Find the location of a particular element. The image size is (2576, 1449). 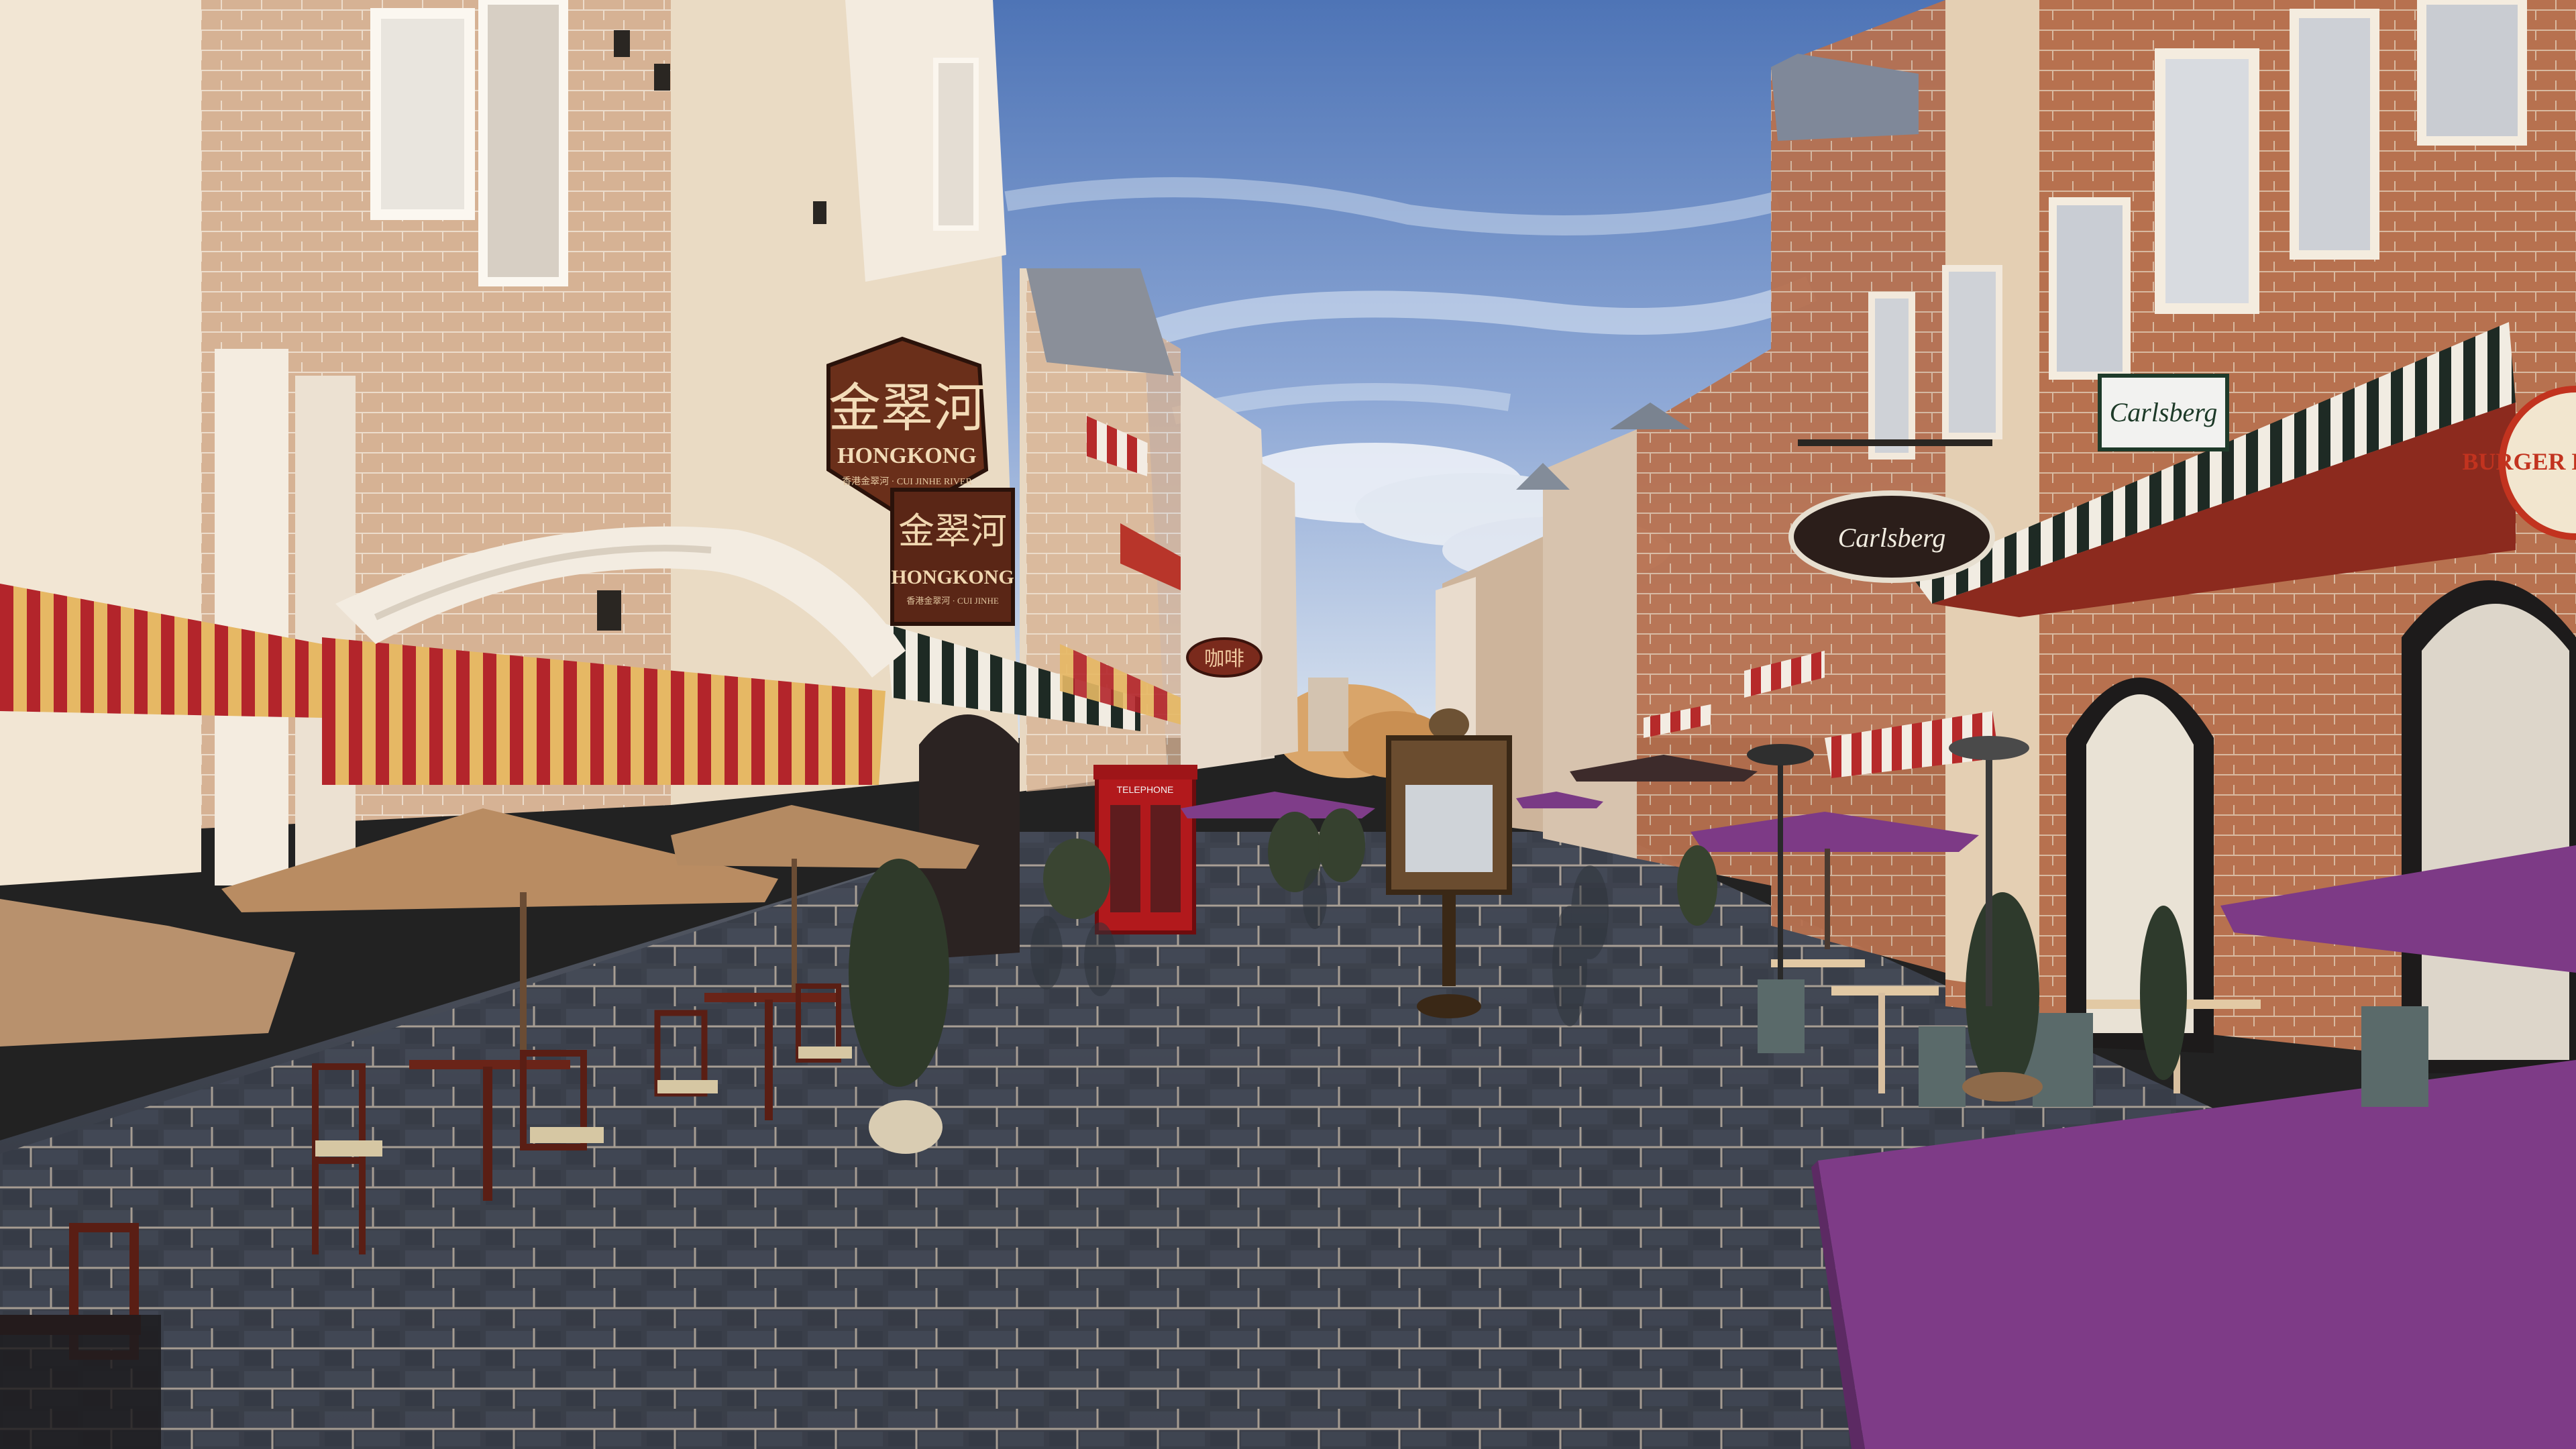

hex-sign-small: 香港金翠河 · CUI JINHE RIVER is located at coordinates (907, 481).